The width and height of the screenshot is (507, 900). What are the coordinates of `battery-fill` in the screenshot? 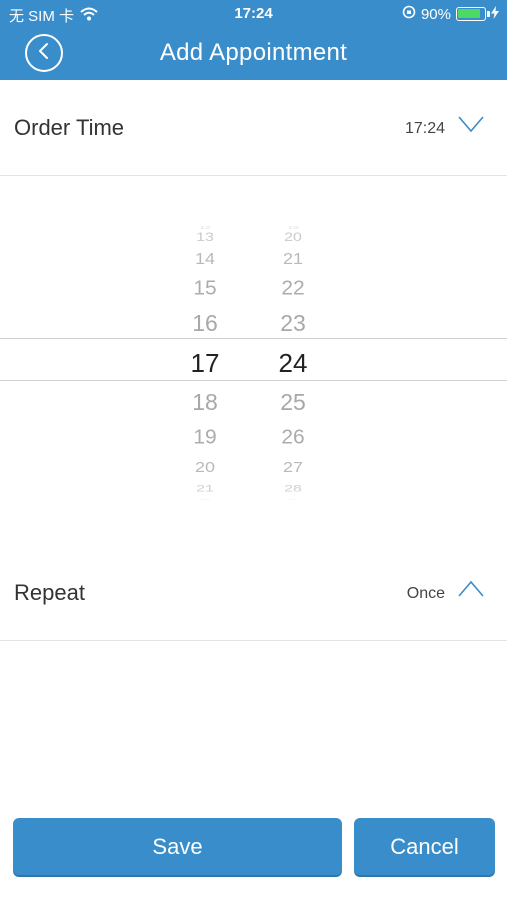 It's located at (469, 13).